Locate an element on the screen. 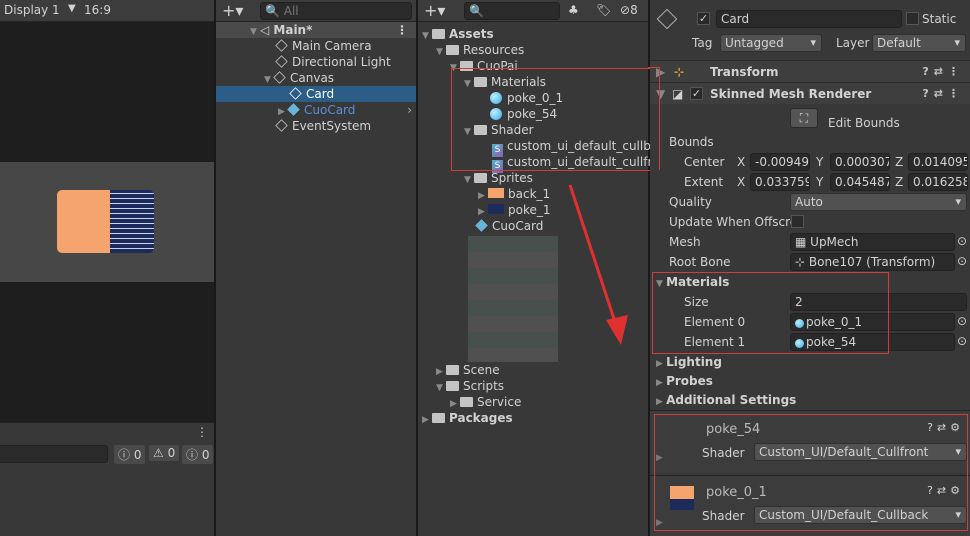 Image resolution: width=970 pixels, height=536 pixels. static-label: Static is located at coordinates (939, 19).